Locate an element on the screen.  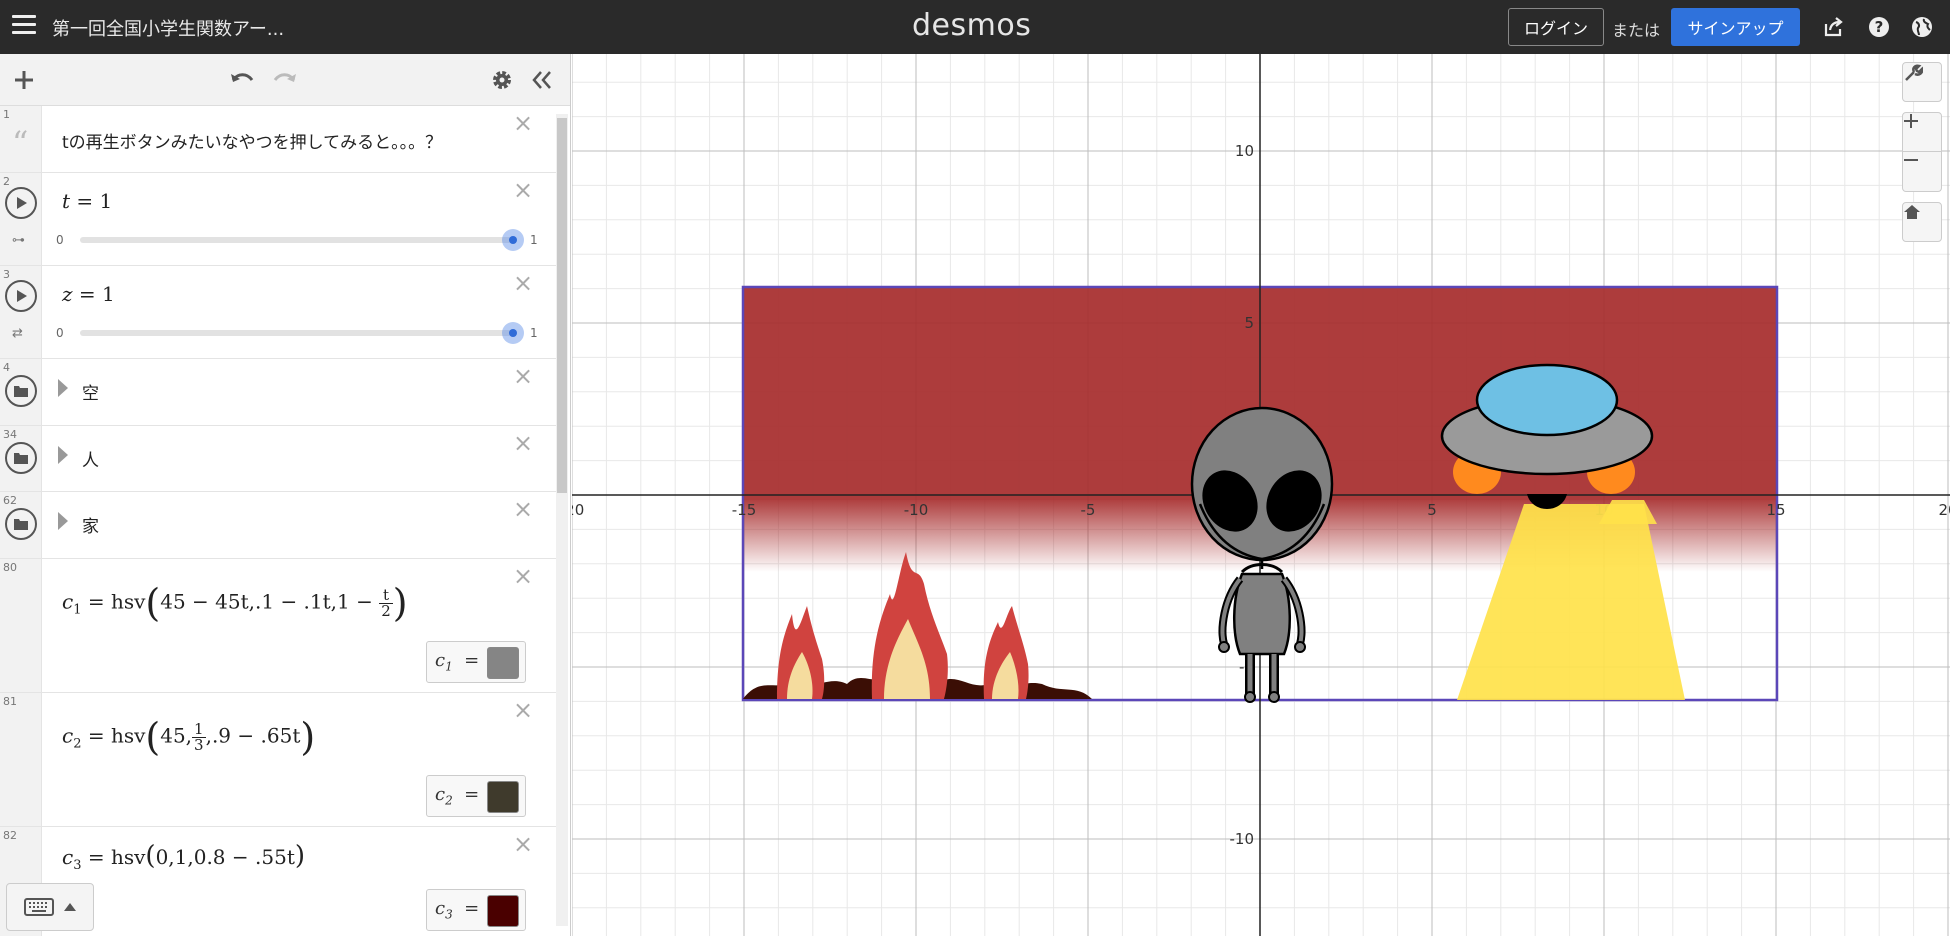
undo-icon is located at coordinates (242, 80).